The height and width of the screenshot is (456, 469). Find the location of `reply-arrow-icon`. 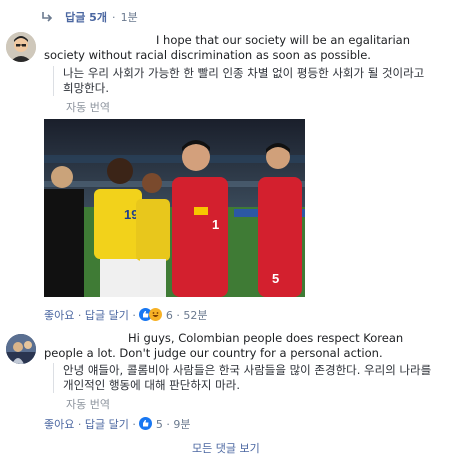

reply-arrow-icon is located at coordinates (47, 17).